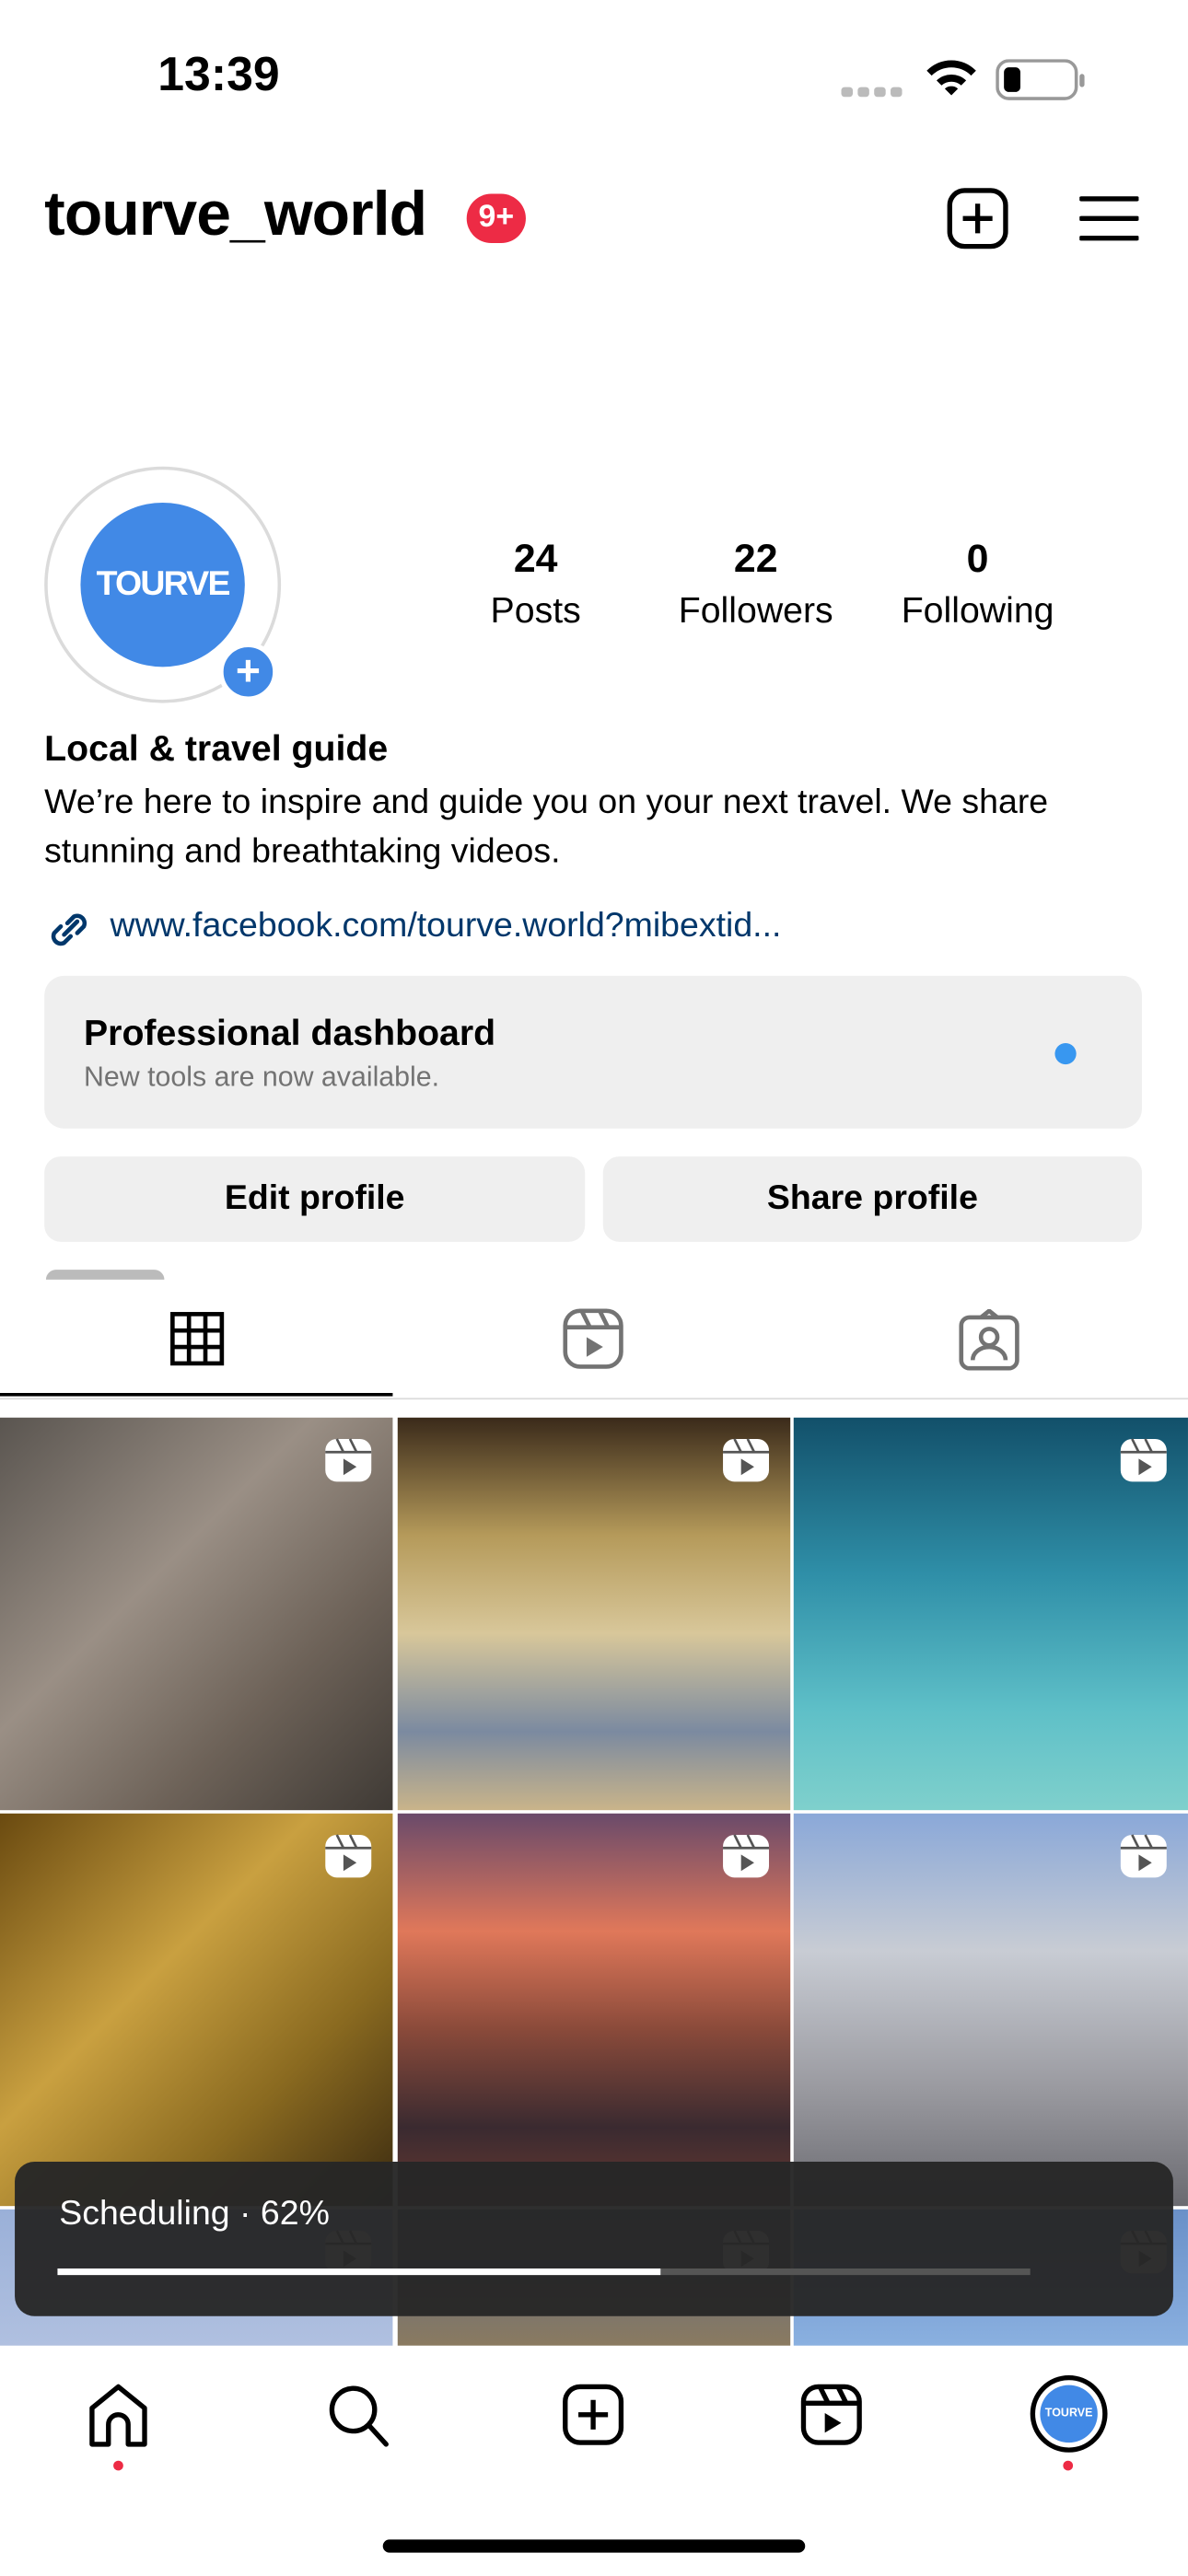 Image resolution: width=1188 pixels, height=2576 pixels. What do you see at coordinates (235, 215) in the screenshot?
I see `profile-username: tourve_world` at bounding box center [235, 215].